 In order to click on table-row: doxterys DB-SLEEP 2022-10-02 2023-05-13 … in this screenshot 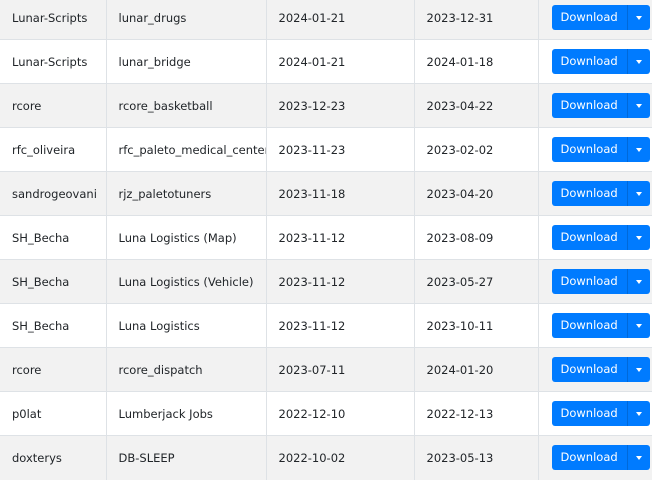, I will do `click(326, 457)`.